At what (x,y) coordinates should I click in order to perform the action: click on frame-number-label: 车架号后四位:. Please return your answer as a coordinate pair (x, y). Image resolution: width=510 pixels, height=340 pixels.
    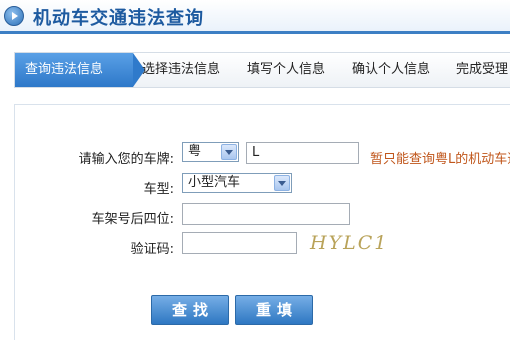
    Looking at the image, I should click on (132, 219).